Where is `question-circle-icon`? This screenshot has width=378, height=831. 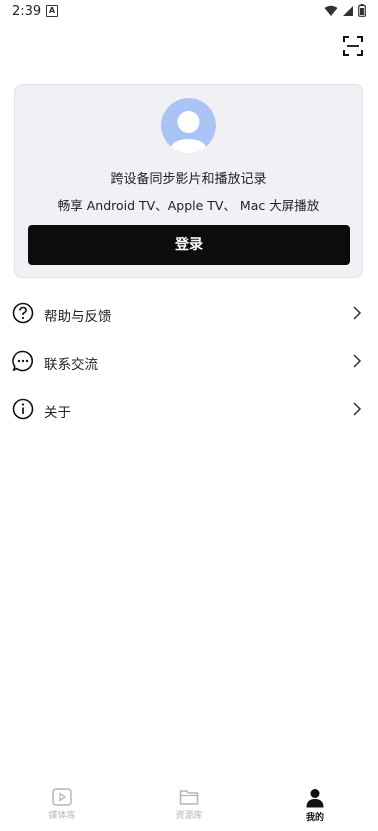 question-circle-icon is located at coordinates (23, 313).